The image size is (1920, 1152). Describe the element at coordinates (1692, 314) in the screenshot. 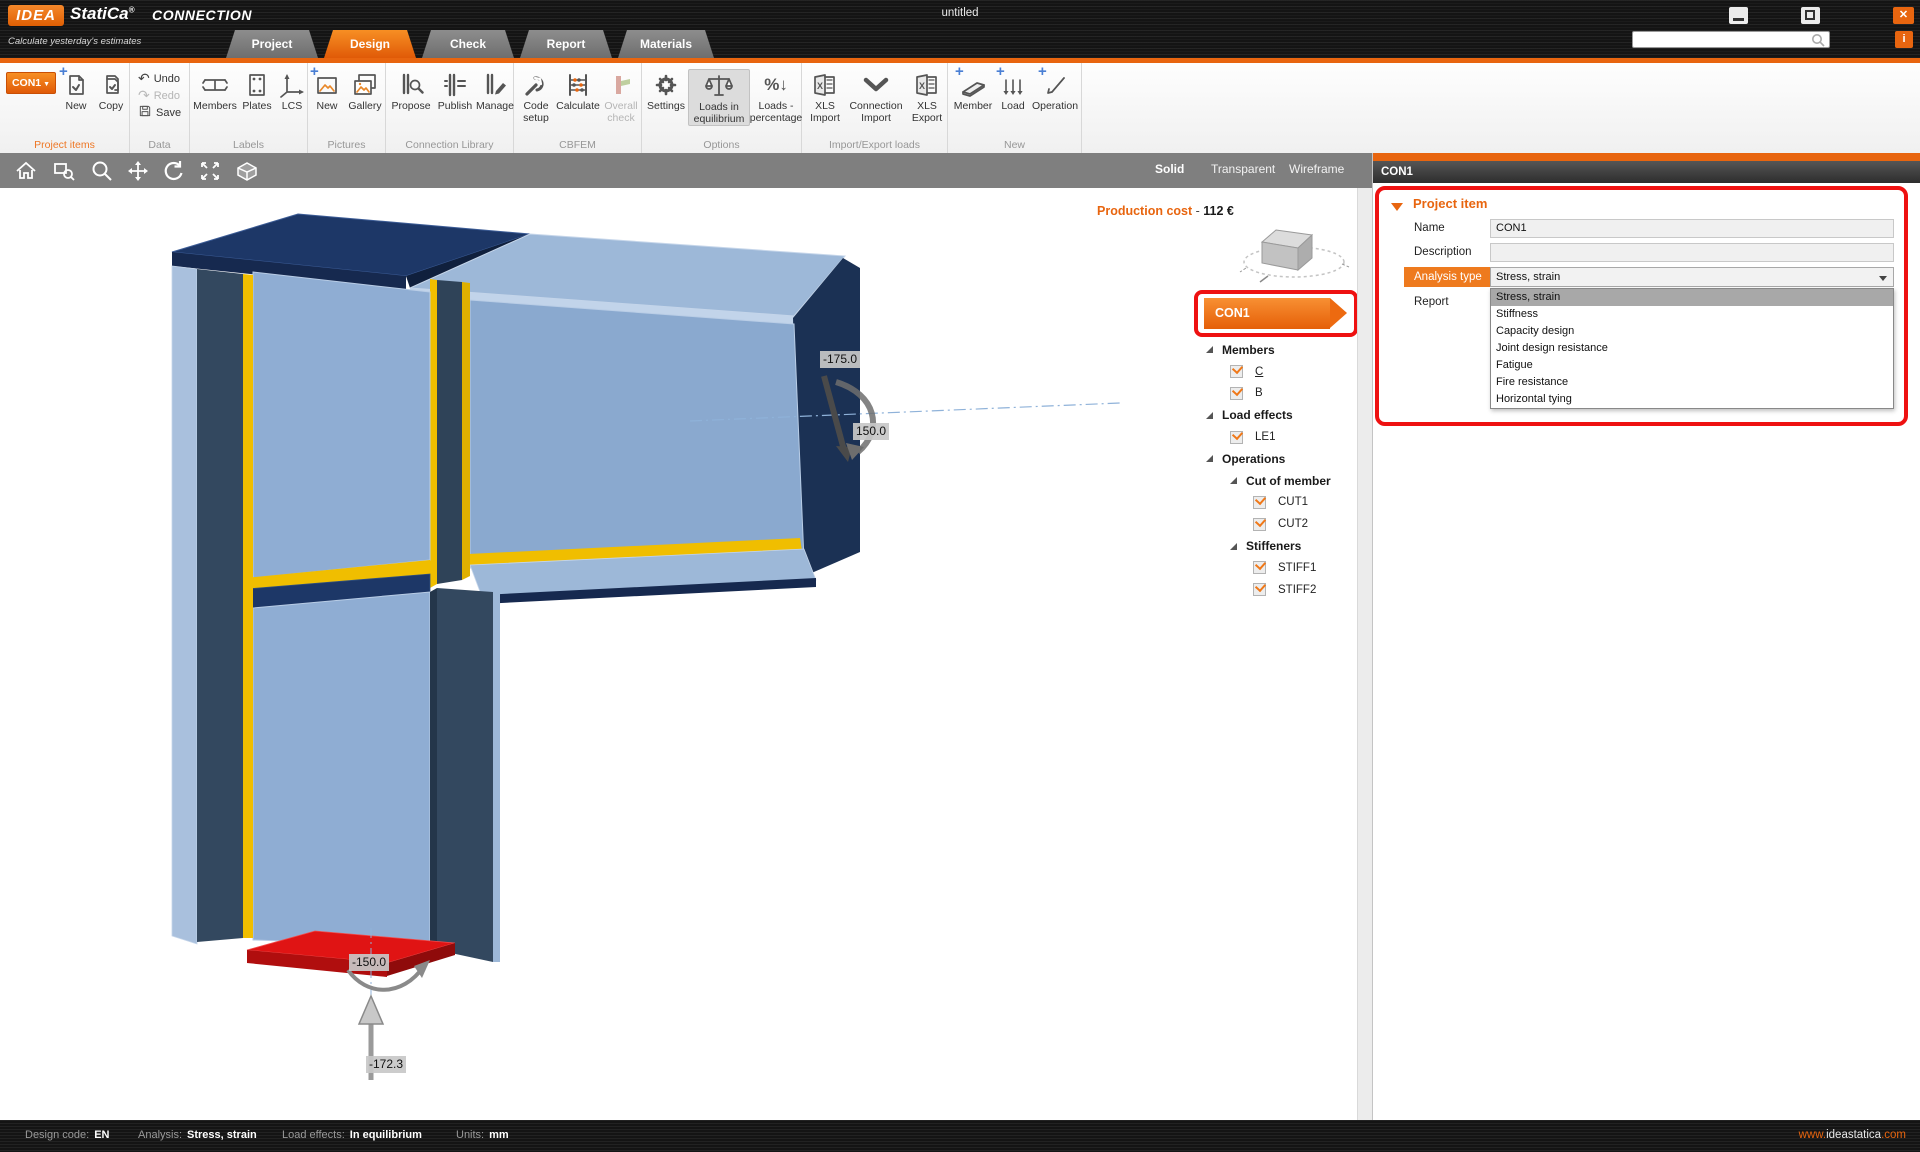

I see `dropdown-option-stiffness: Stiffness` at that location.